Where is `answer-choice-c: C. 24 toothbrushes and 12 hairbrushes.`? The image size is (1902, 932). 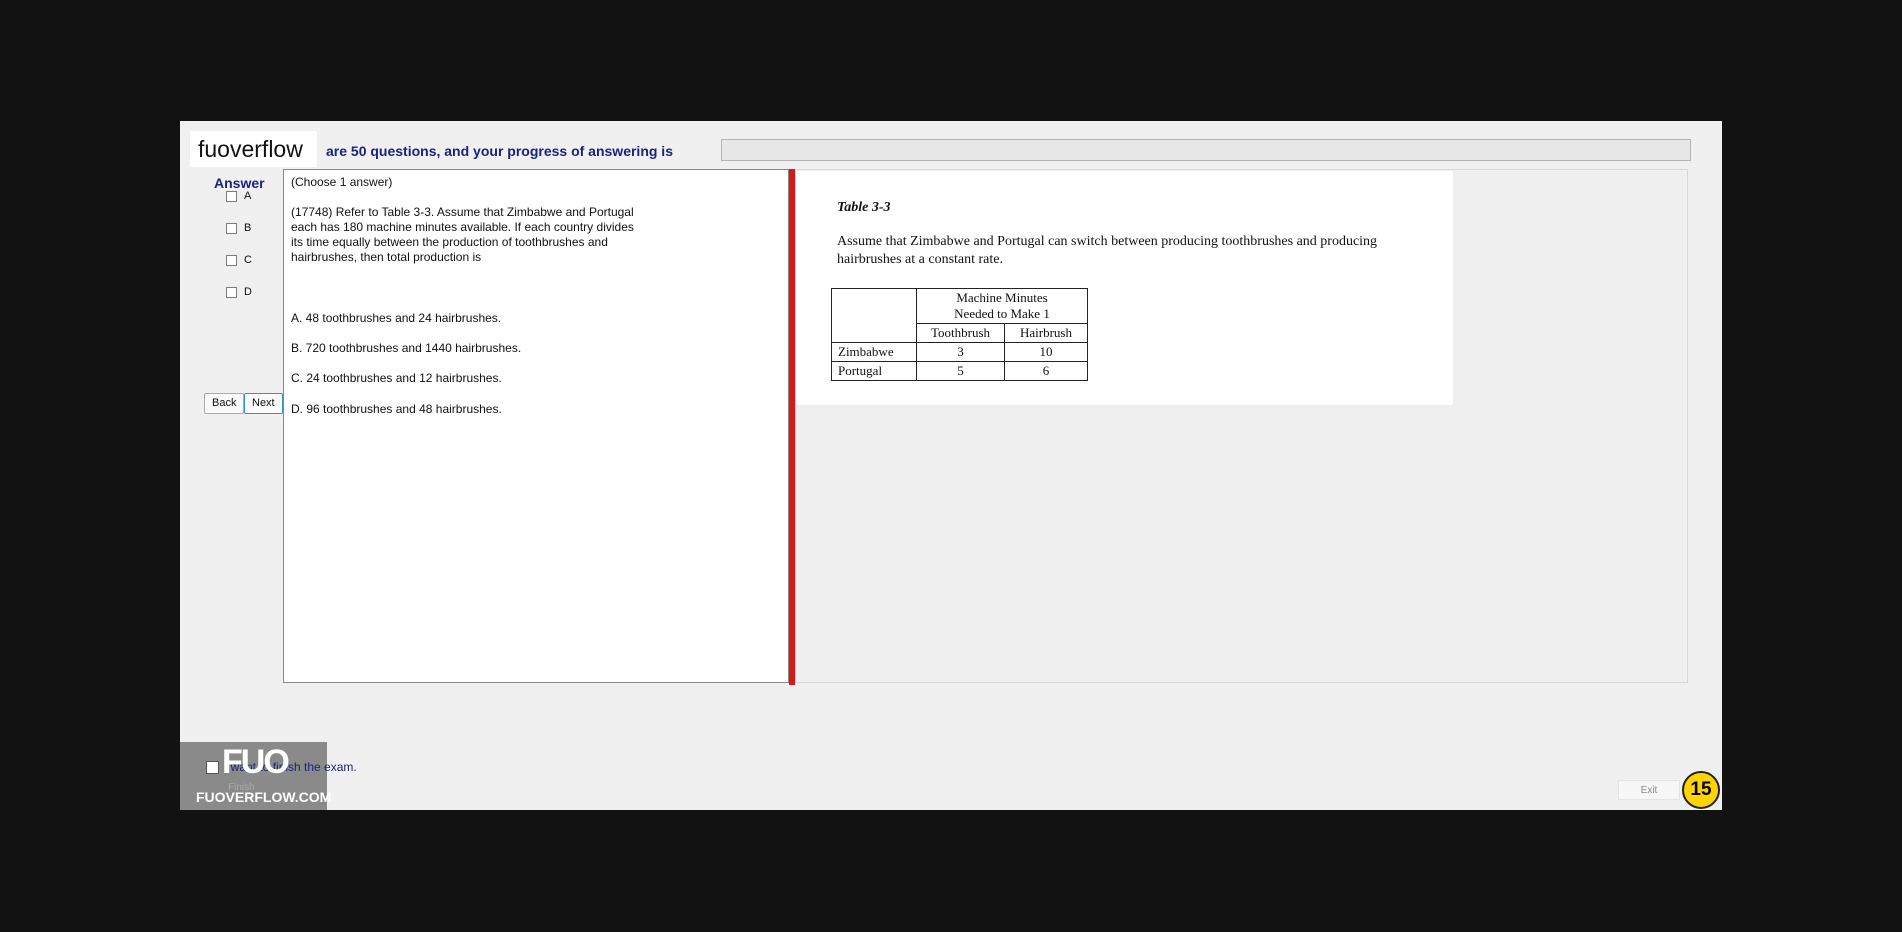
answer-choice-c: C. 24 toothbrushes and 12 hairbrushes. is located at coordinates (396, 378).